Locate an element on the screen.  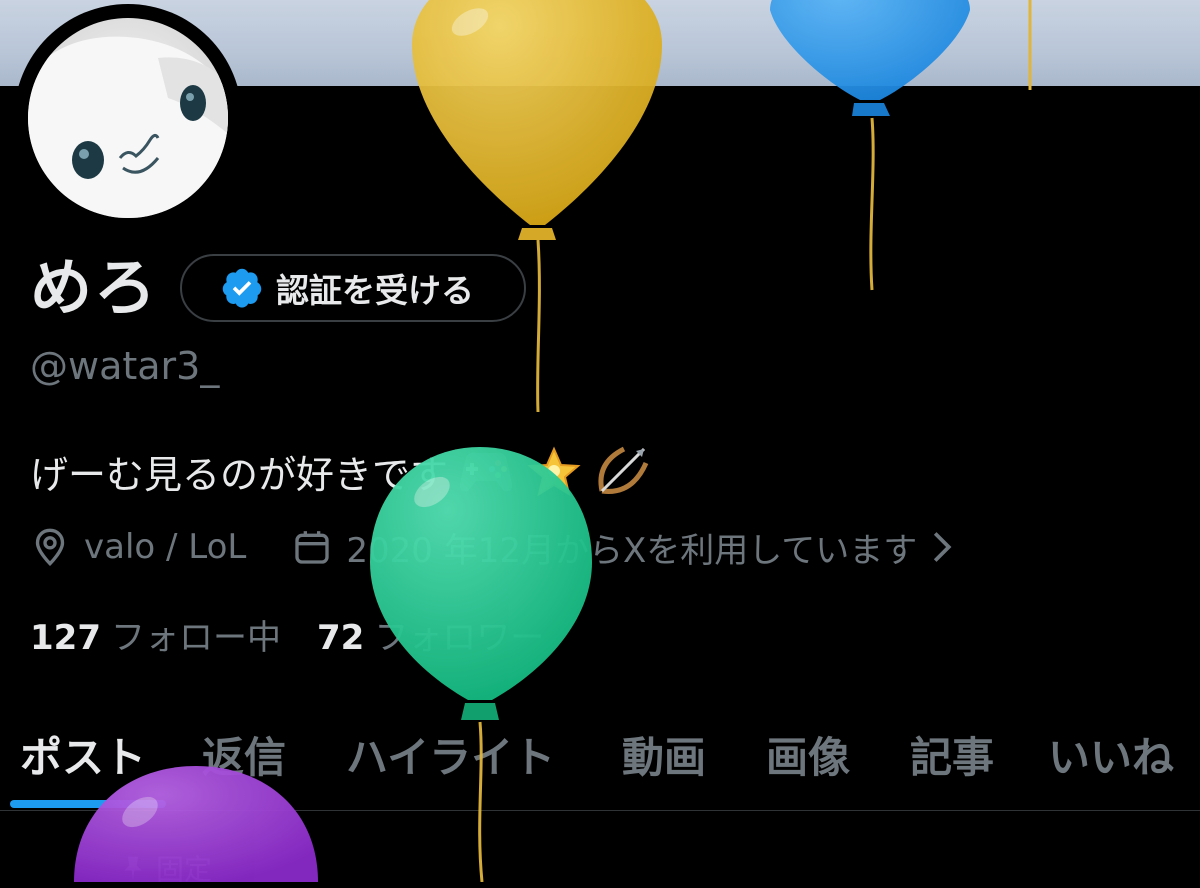
tab-highlights: ハイライト is located at coordinates (450, 754).